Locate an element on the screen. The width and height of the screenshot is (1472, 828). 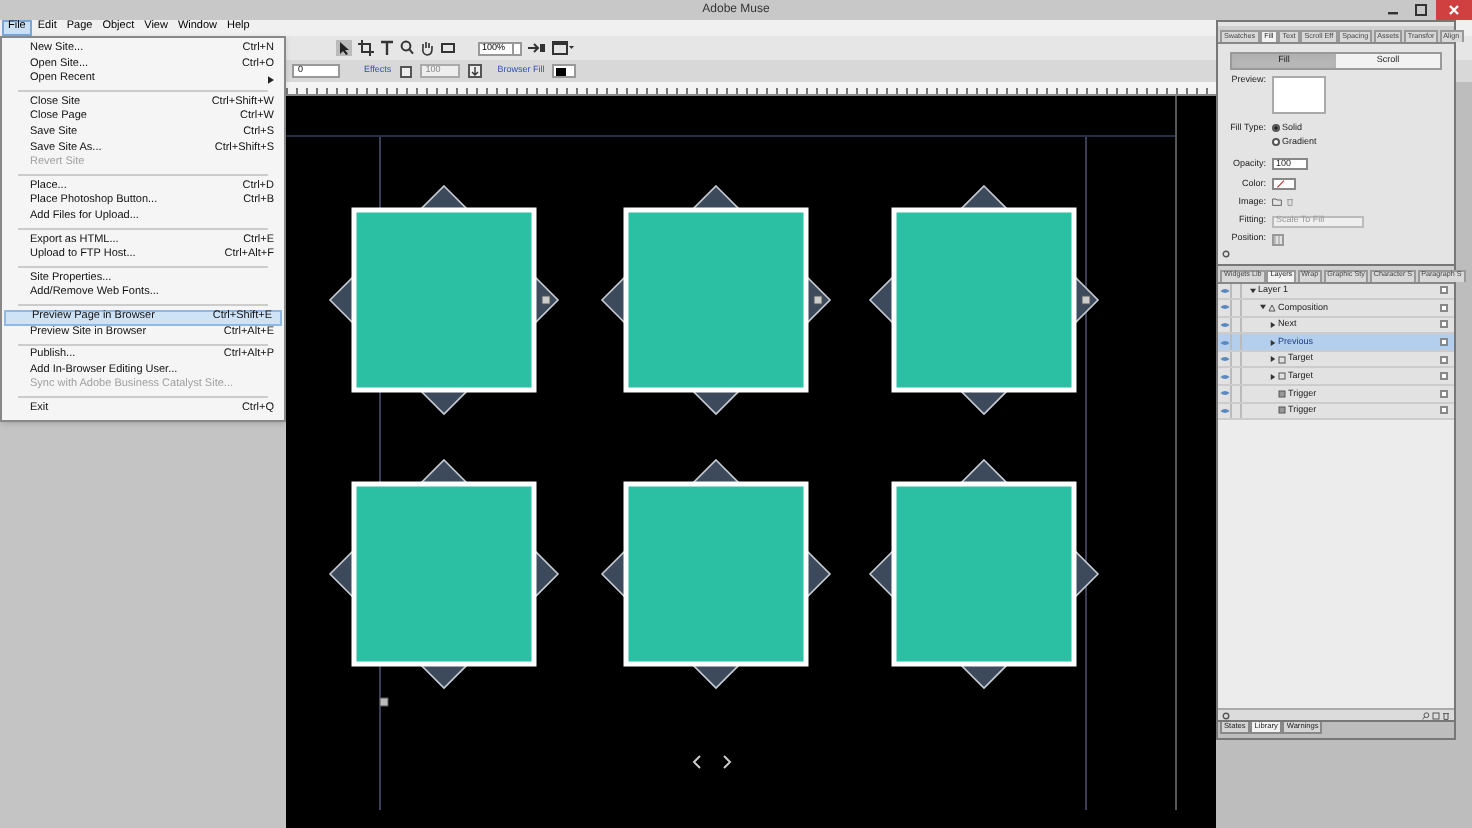
rectangle-tool-icon is located at coordinates (448, 48).